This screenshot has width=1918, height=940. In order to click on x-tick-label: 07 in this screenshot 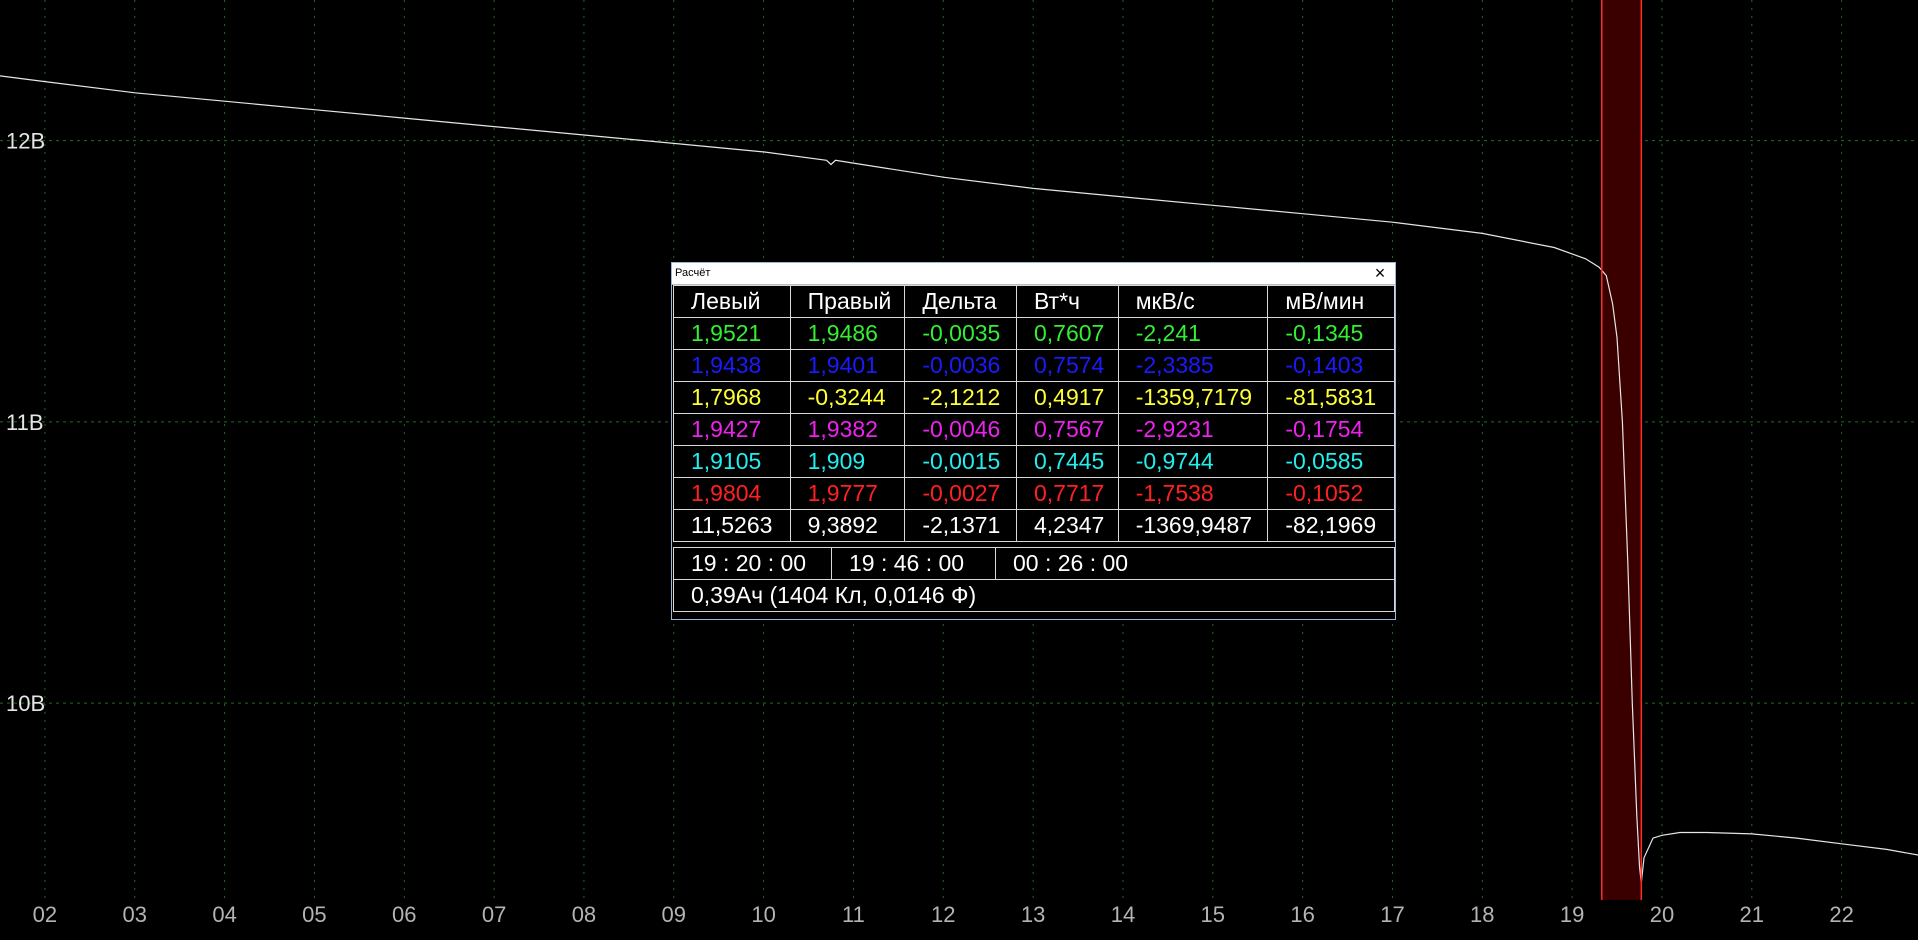, I will do `click(494, 914)`.